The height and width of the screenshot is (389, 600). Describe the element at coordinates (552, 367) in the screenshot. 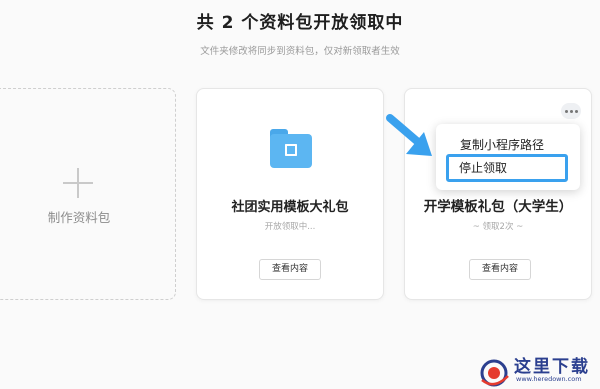

I see `watermark-brand: 这里下载` at that location.